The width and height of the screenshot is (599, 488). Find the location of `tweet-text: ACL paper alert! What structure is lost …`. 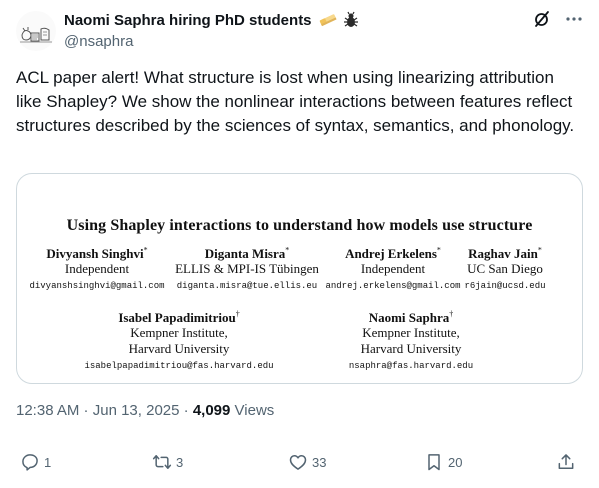

tweet-text: ACL paper alert! What structure is lost … is located at coordinates (295, 101).